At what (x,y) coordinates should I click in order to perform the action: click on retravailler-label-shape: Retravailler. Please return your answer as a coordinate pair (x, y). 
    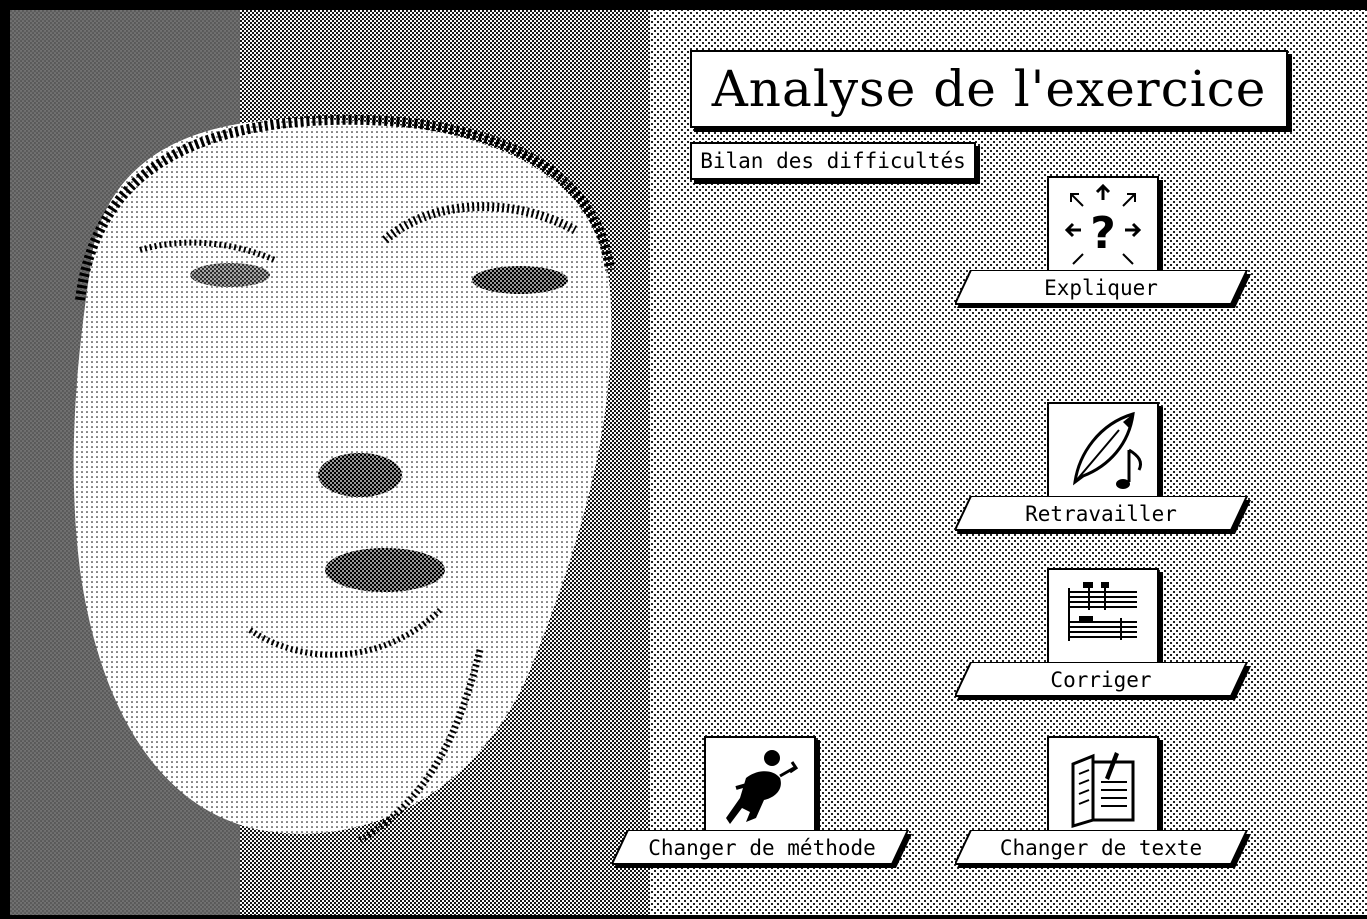
    Looking at the image, I should click on (1103, 515).